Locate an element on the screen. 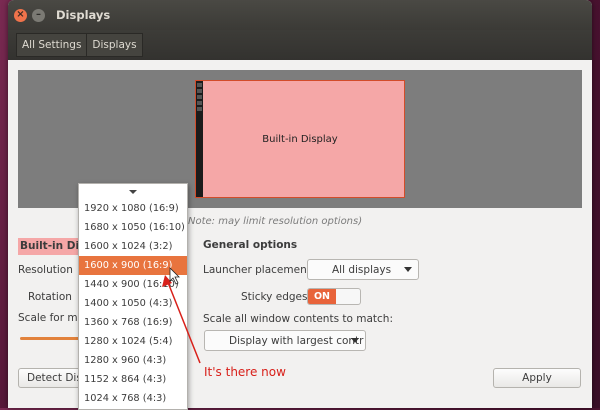 This screenshot has height=410, width=600. annotation-arrow-line is located at coordinates (183, 321).